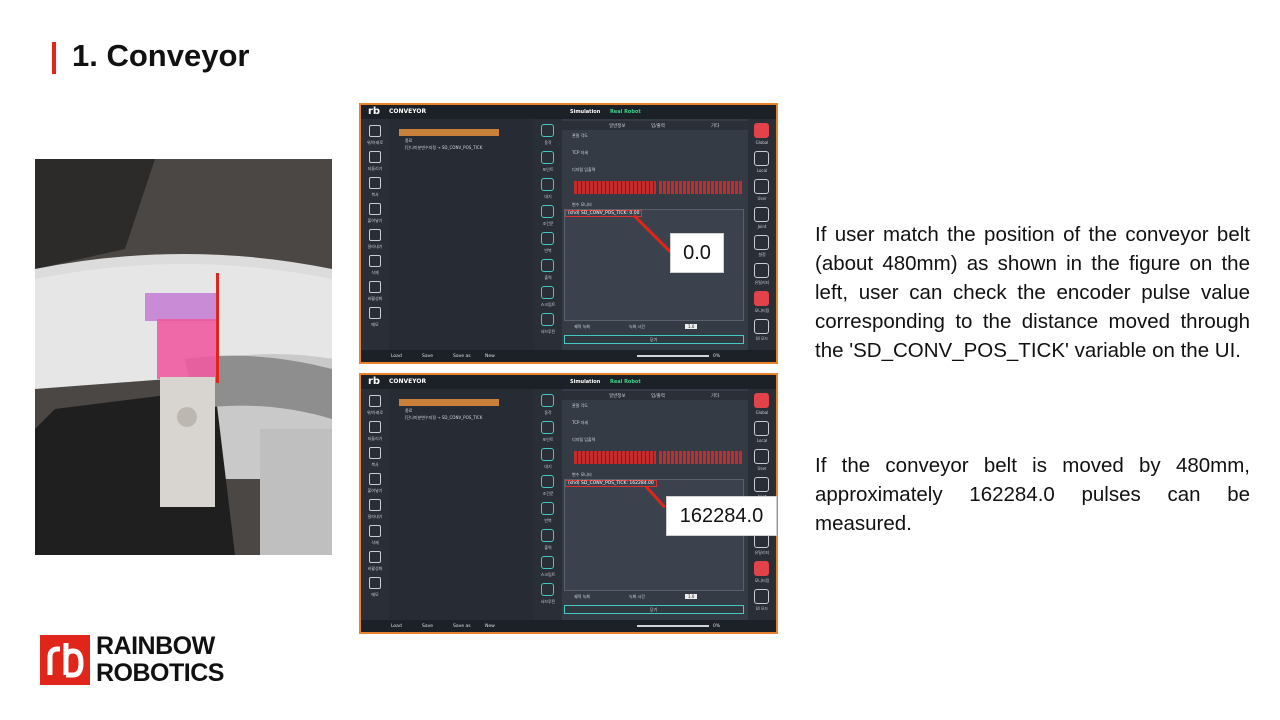 The image size is (1280, 720). I want to click on tool-label: 출력, so click(548, 277).